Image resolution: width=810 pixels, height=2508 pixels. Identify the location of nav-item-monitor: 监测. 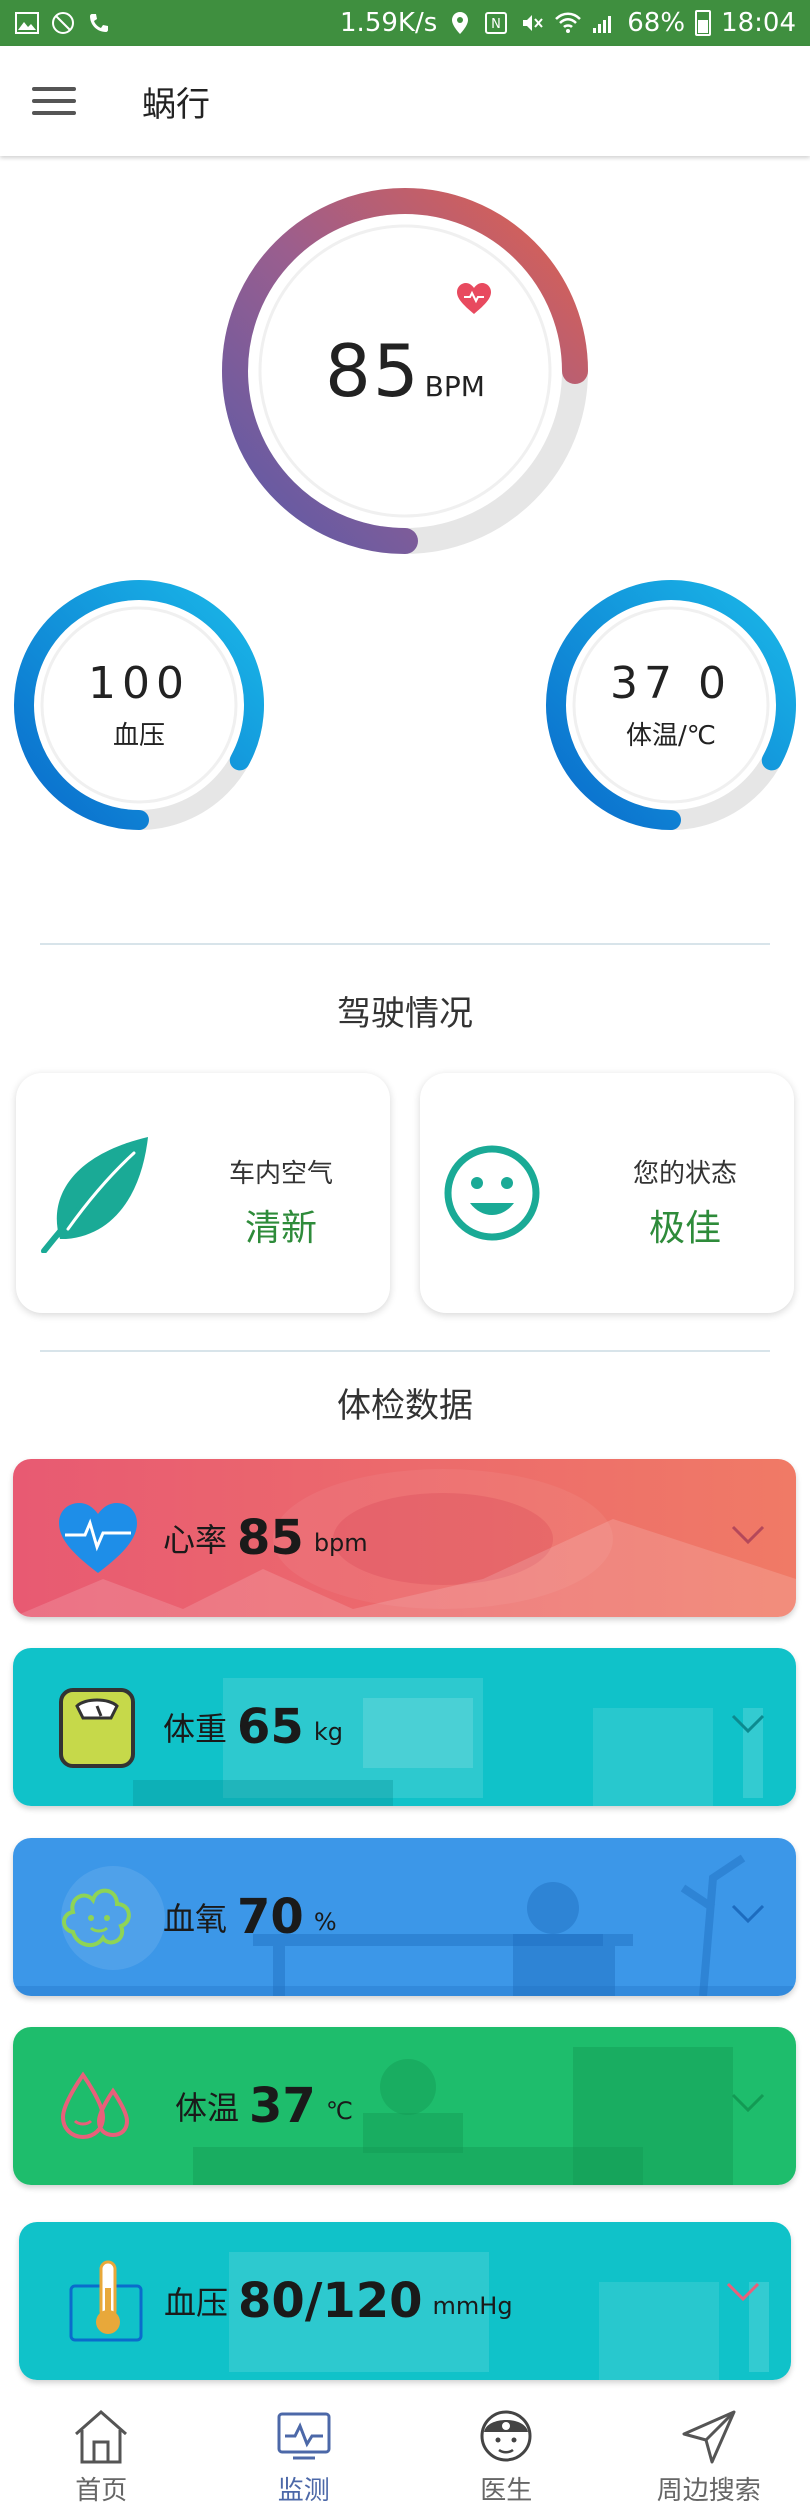
(304, 2449).